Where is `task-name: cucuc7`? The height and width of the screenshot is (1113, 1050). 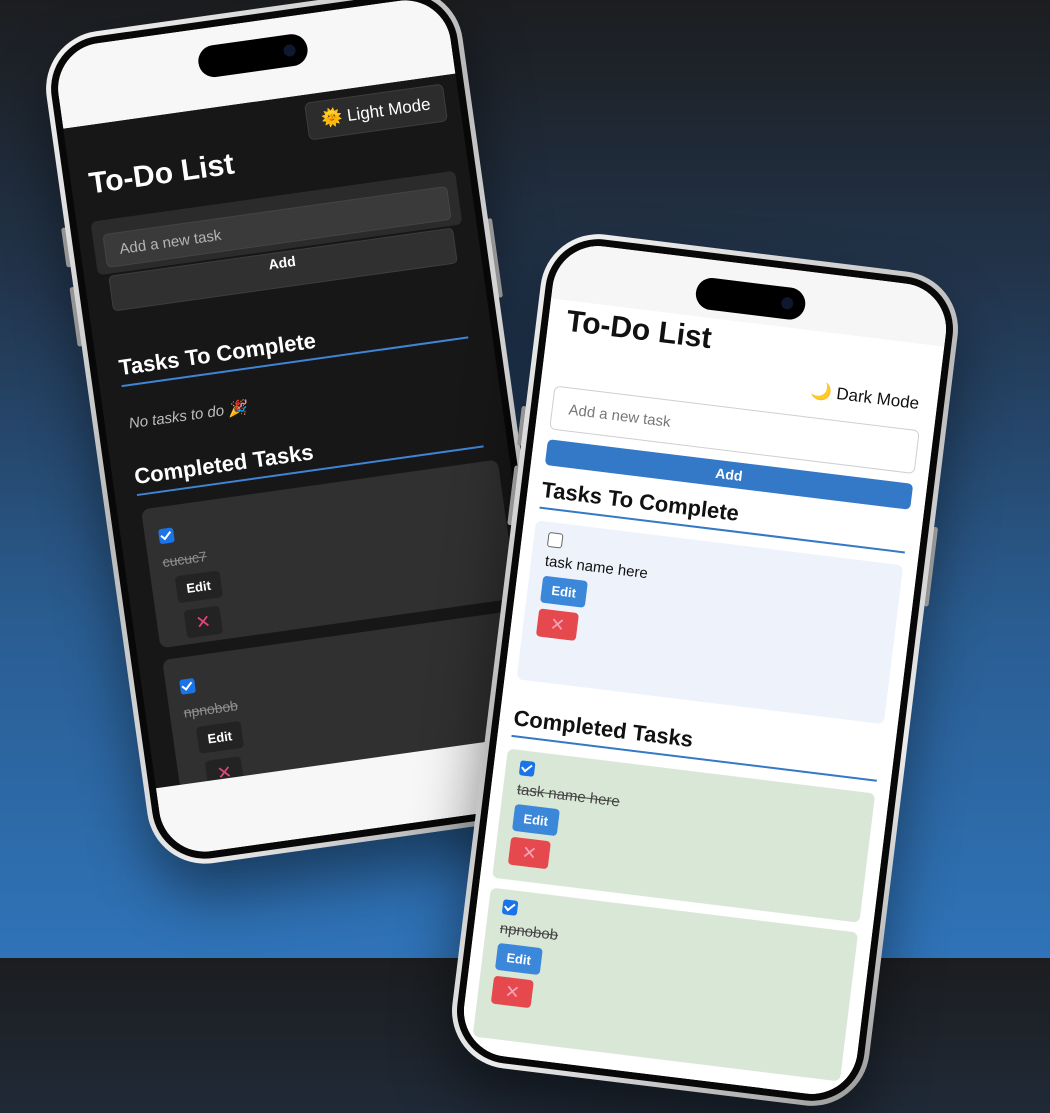
task-name: cucuc7 is located at coordinates (184, 559).